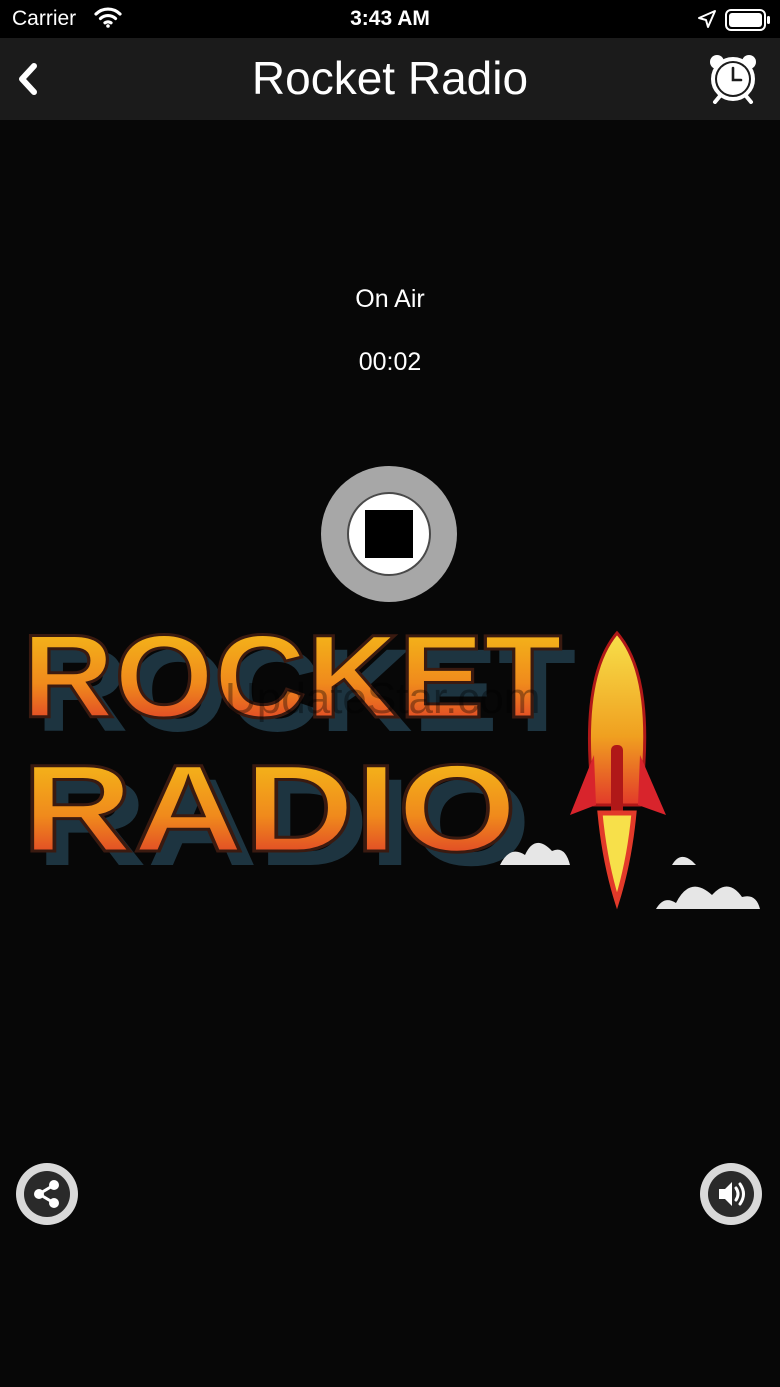 The height and width of the screenshot is (1387, 780). I want to click on volume-button, so click(731, 1194).